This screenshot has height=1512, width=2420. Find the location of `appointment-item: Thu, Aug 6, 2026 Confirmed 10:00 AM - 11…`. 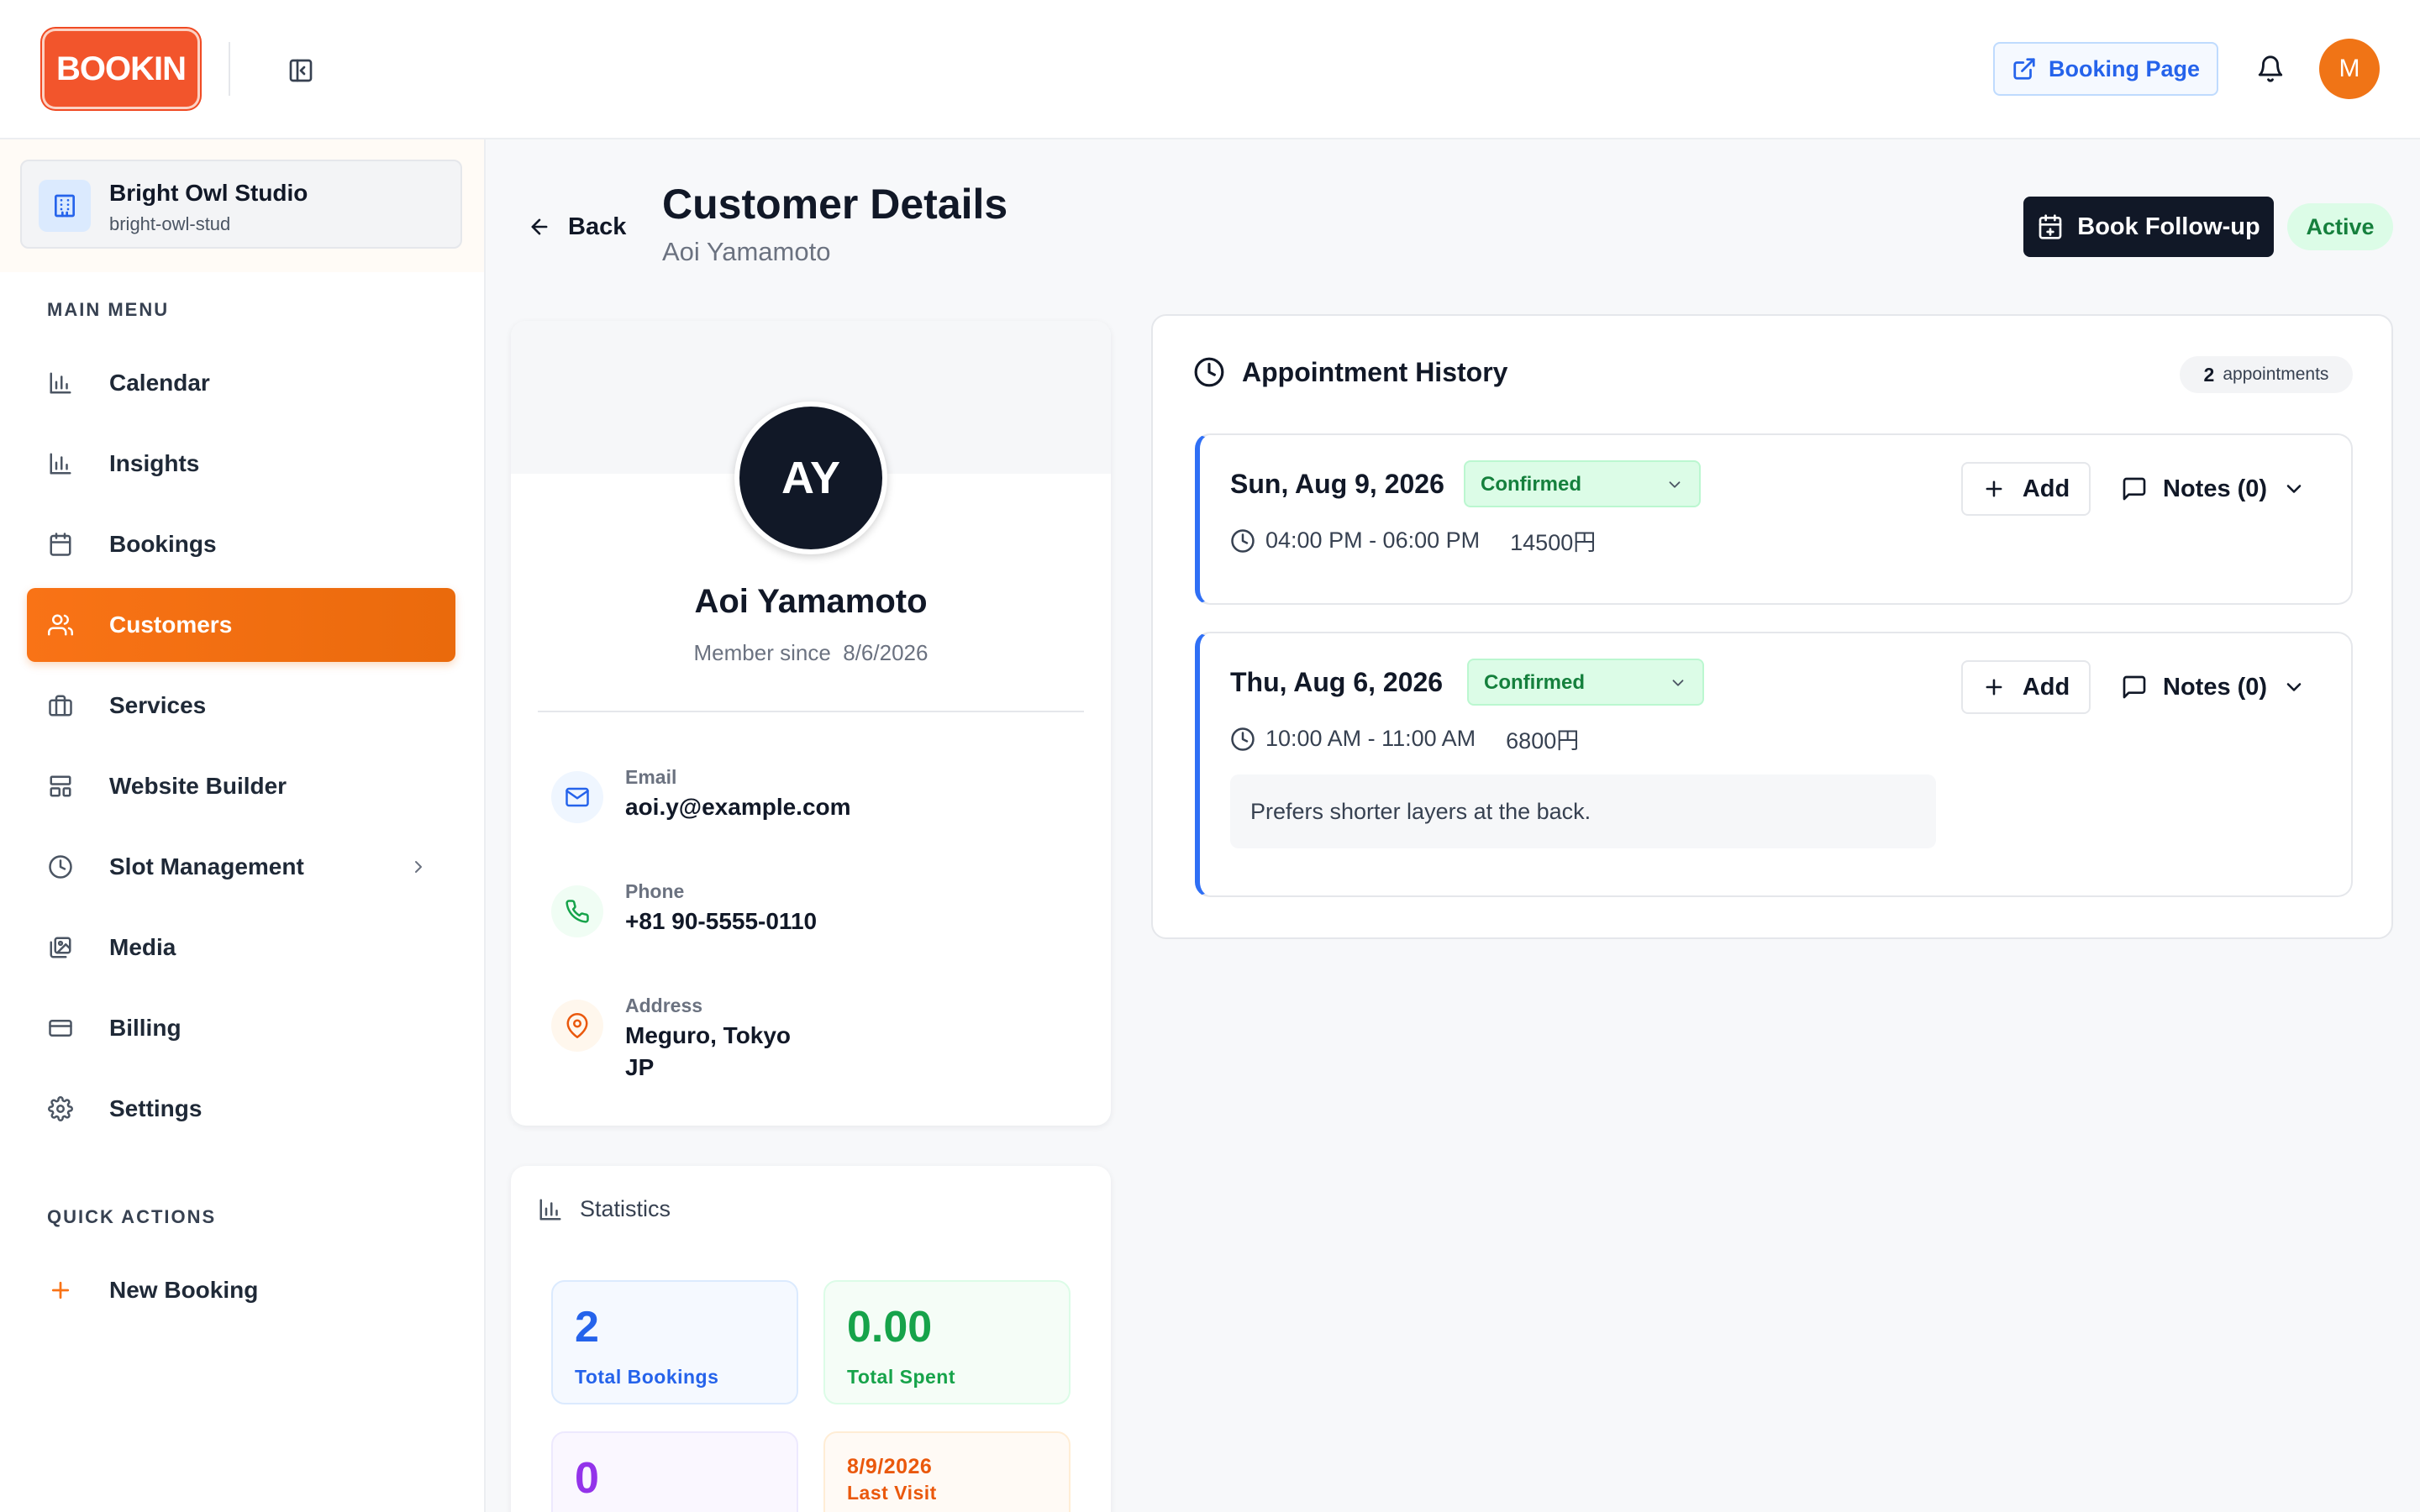

appointment-item: Thu, Aug 6, 2026 Confirmed 10:00 AM - 11… is located at coordinates (1774, 764).